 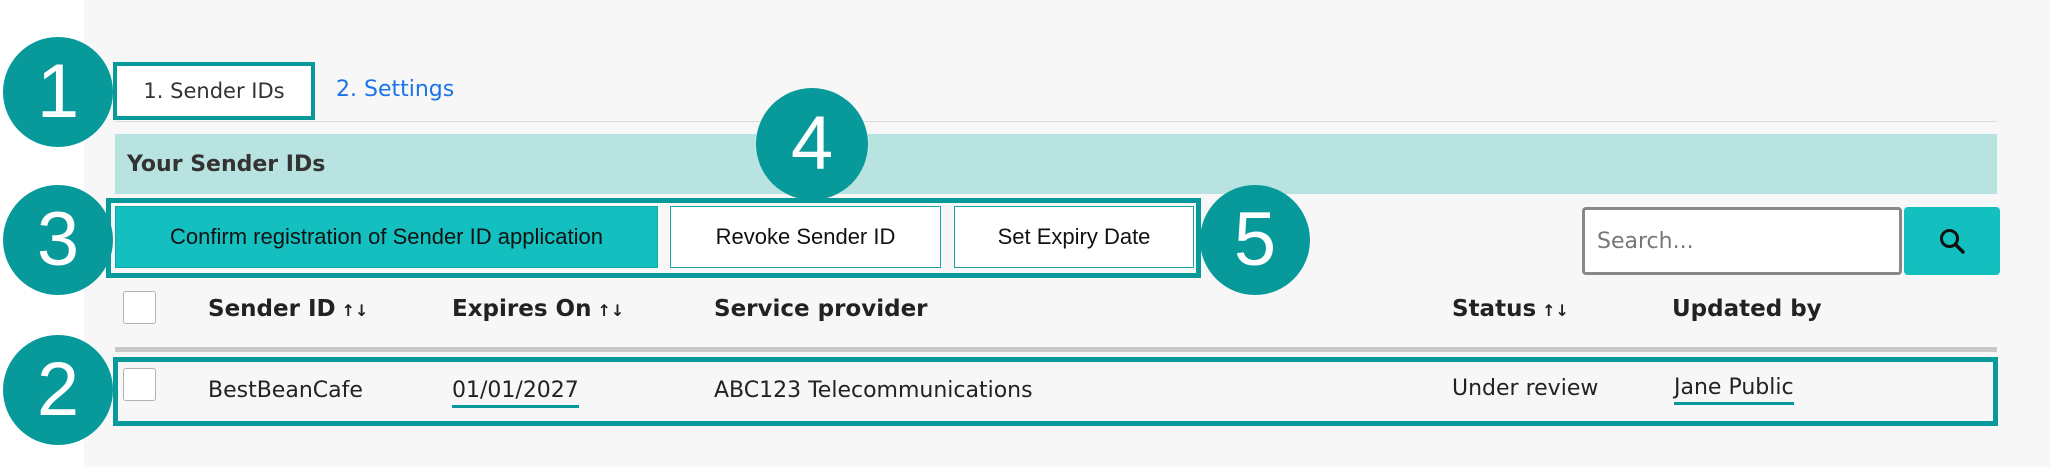 What do you see at coordinates (139, 384) in the screenshot?
I see `row-checkbox` at bounding box center [139, 384].